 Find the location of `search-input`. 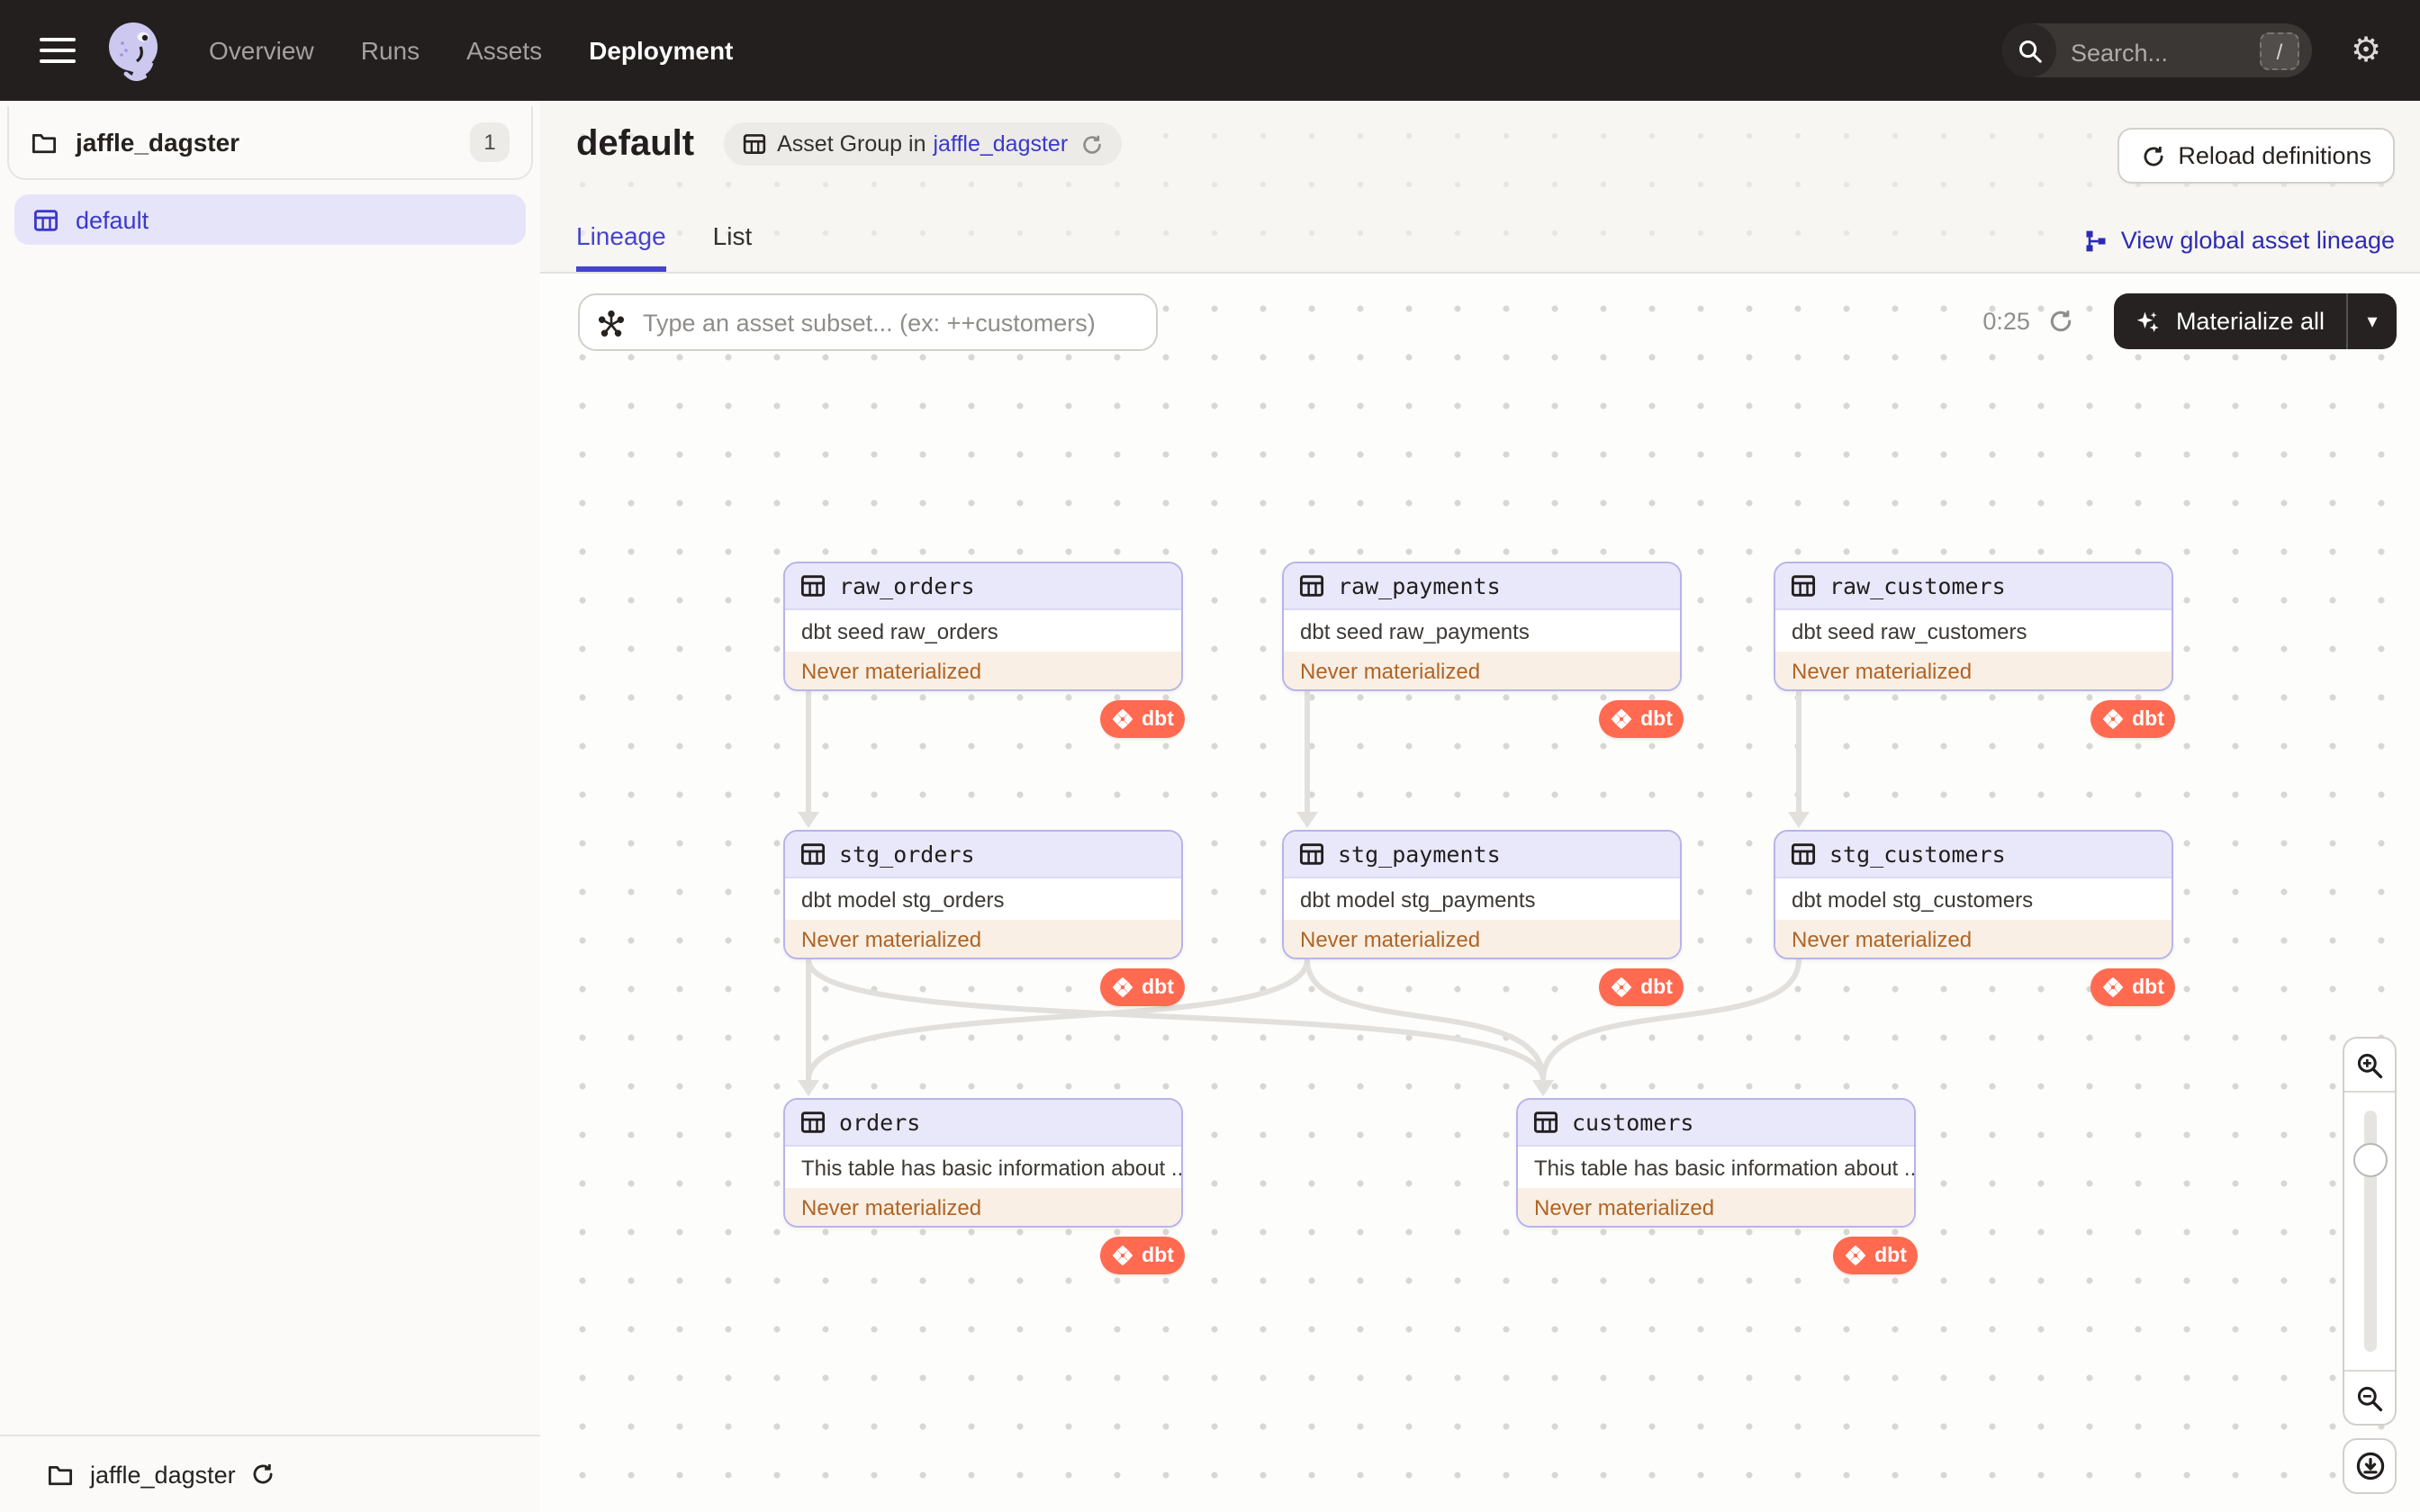

search-input is located at coordinates (2153, 52).